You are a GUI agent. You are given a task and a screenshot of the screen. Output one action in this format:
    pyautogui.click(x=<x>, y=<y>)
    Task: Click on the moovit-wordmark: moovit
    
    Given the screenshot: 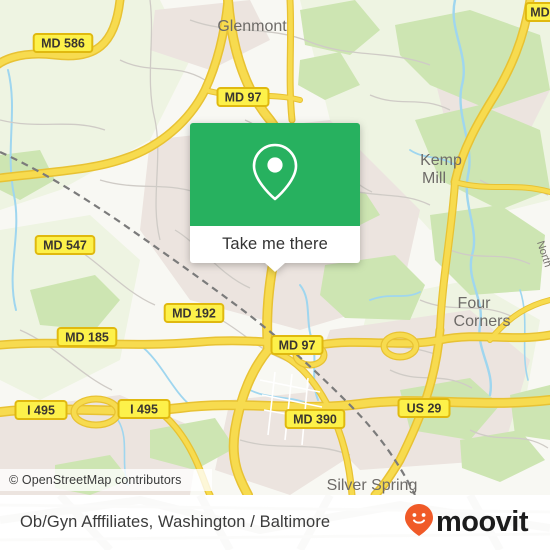 What is the action you would take?
    pyautogui.click(x=482, y=522)
    